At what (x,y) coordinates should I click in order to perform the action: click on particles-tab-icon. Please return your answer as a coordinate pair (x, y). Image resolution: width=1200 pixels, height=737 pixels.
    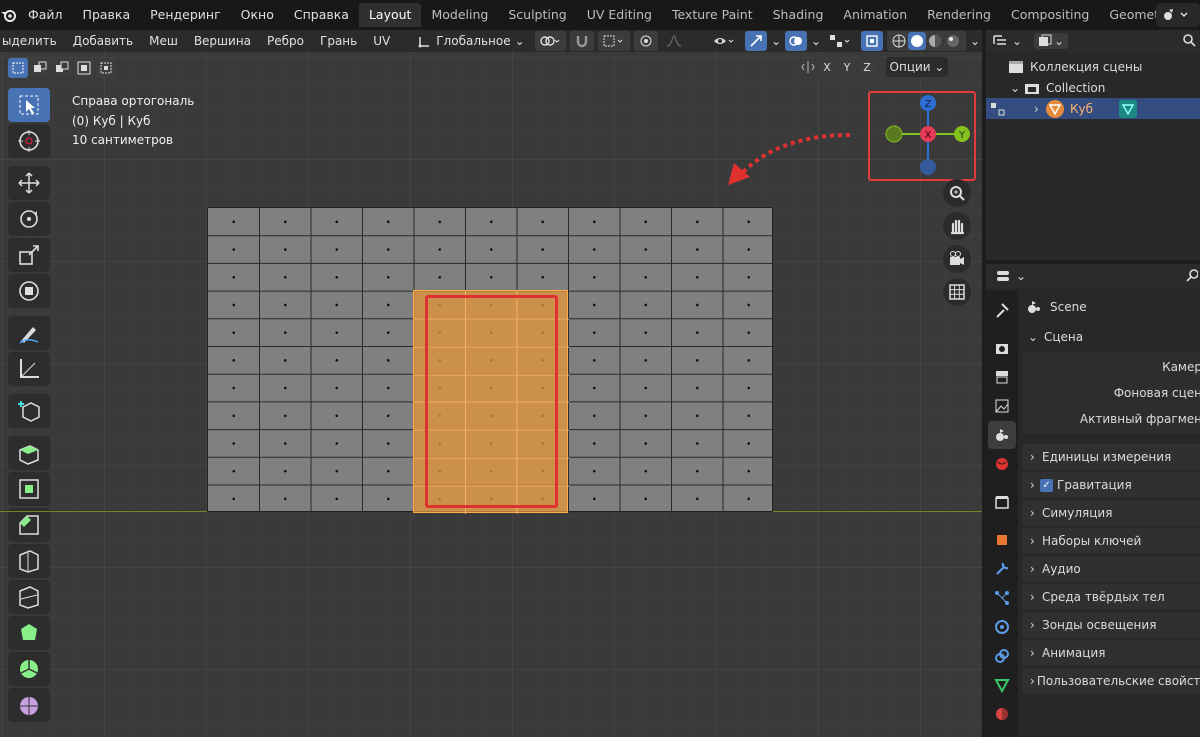
    Looking at the image, I should click on (1002, 598).